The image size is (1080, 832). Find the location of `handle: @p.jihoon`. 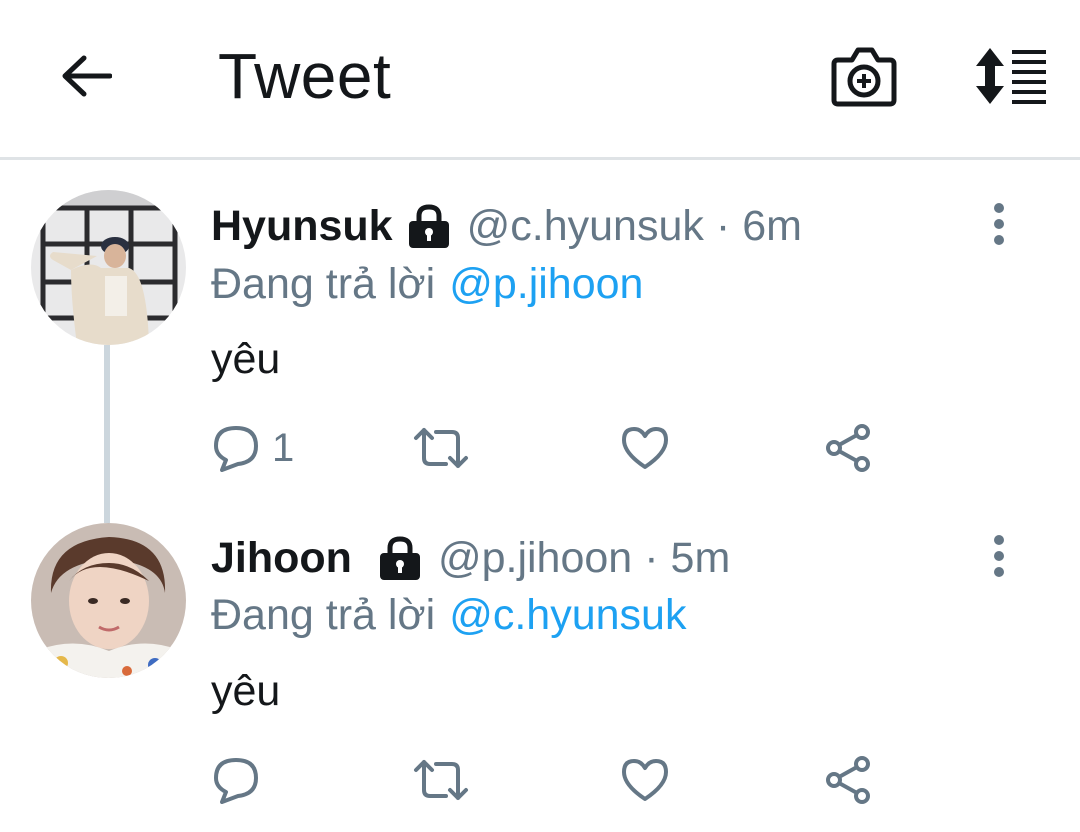

handle: @p.jihoon is located at coordinates (535, 558).